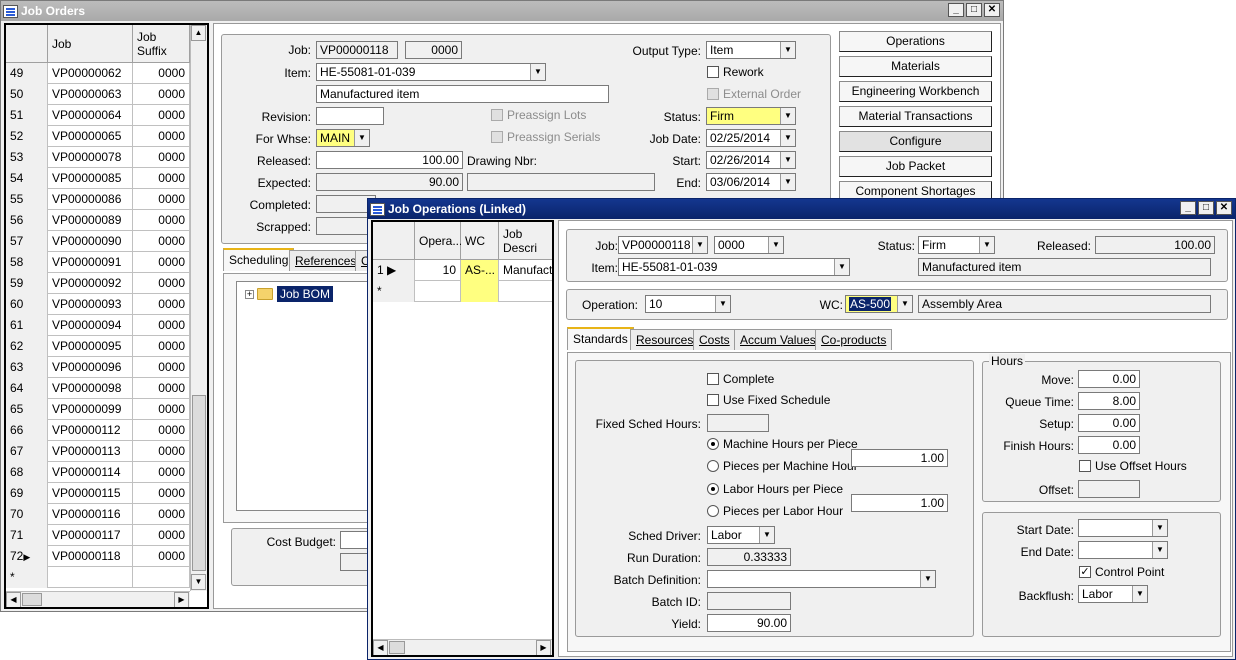  I want to click on complete-checkbox, so click(713, 379).